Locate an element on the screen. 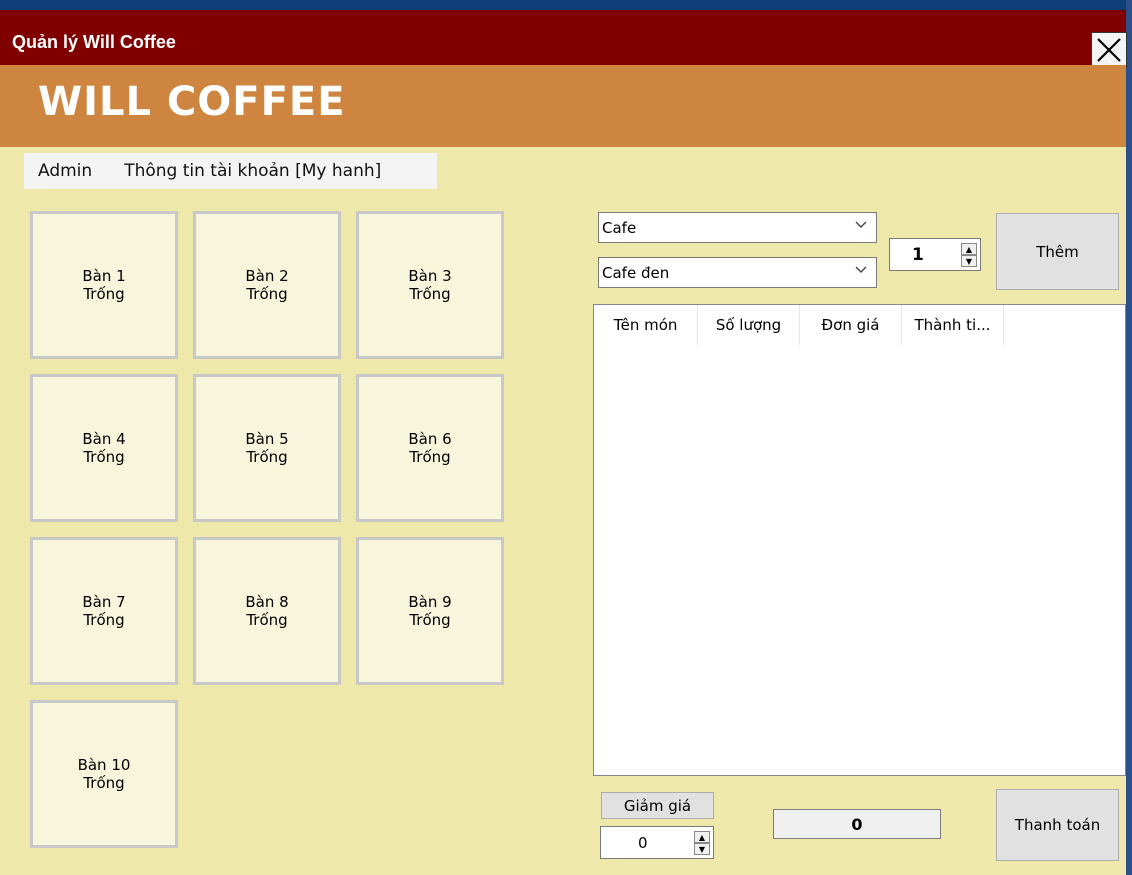 The image size is (1132, 875). discount-stepper: 0 ▲ ▼ is located at coordinates (657, 842).